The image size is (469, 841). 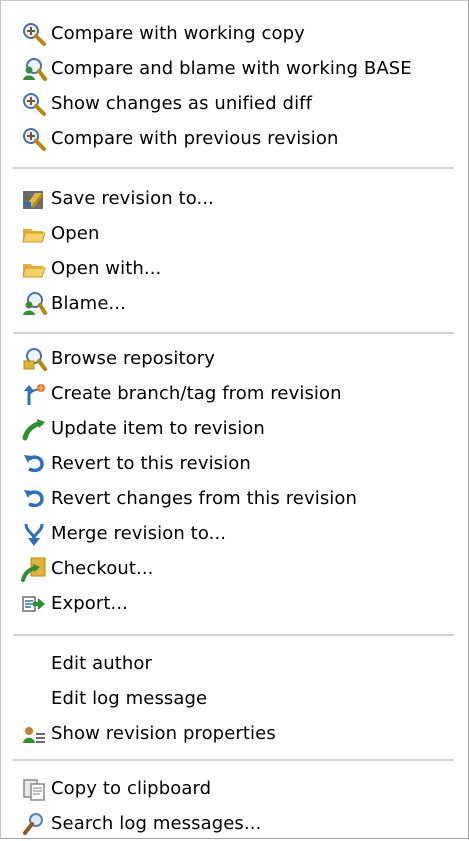 What do you see at coordinates (151, 463) in the screenshot?
I see `menu-item-label: Revert to this revision` at bounding box center [151, 463].